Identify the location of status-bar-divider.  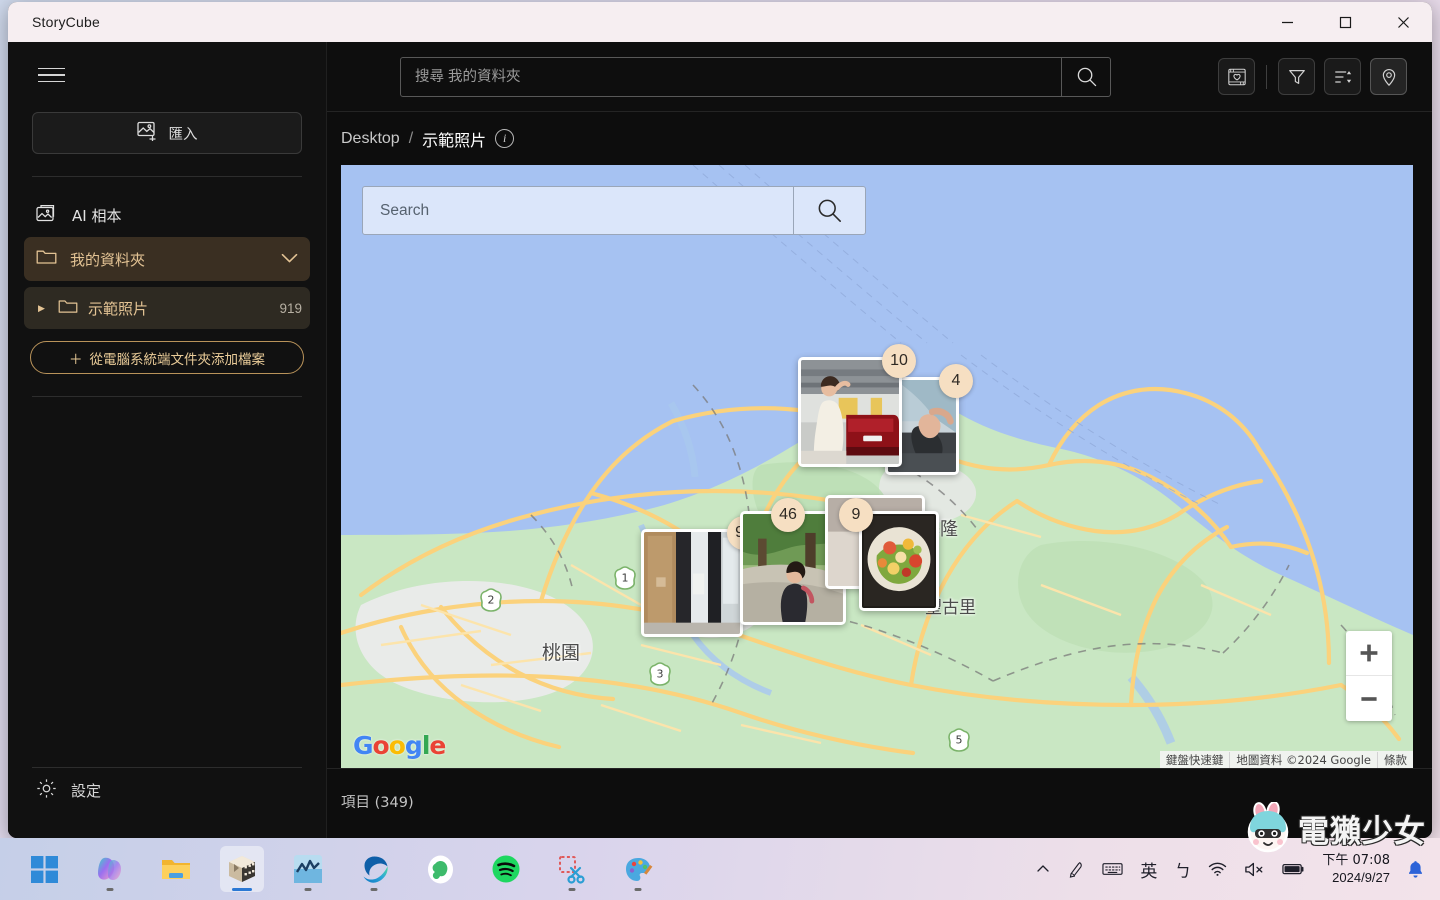
(879, 768).